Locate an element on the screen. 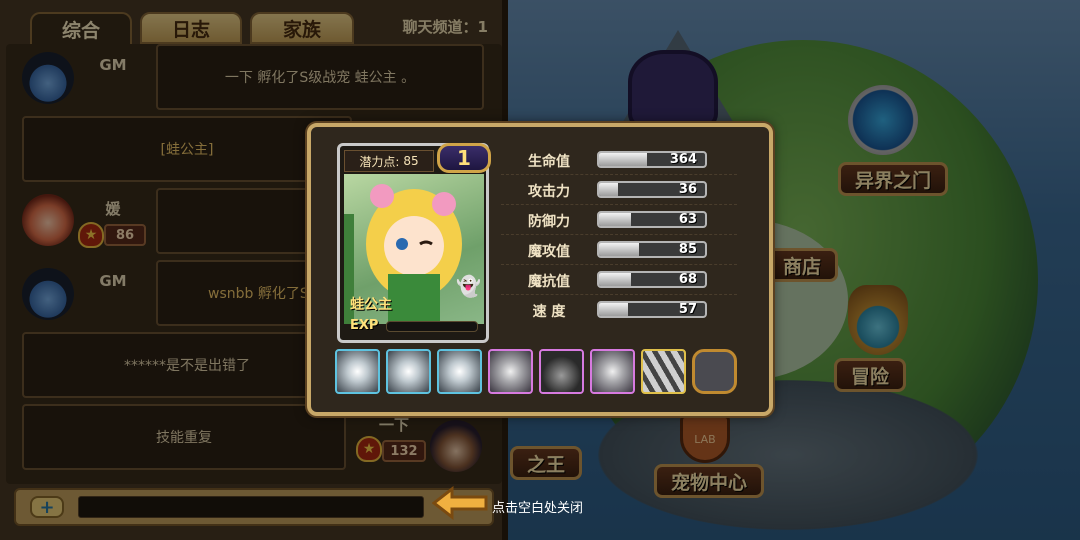  stat-bar: 364 is located at coordinates (652, 159).